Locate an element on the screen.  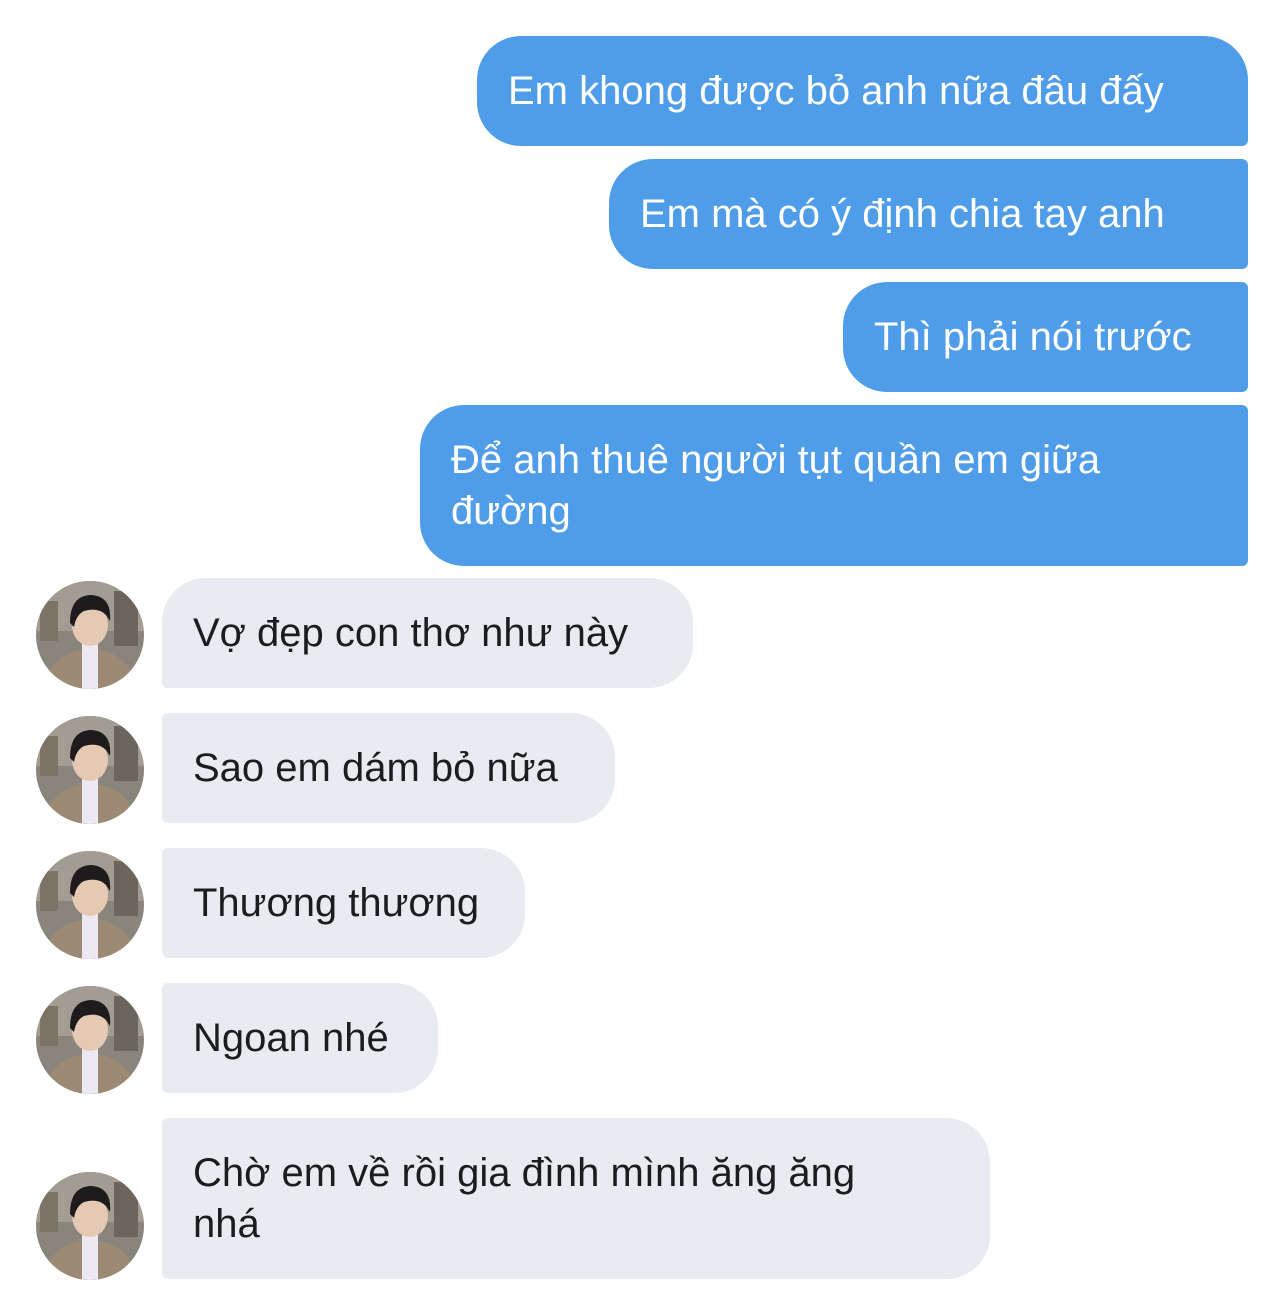
message-text: Vợ đẹp con thơ như này is located at coordinates (411, 632).